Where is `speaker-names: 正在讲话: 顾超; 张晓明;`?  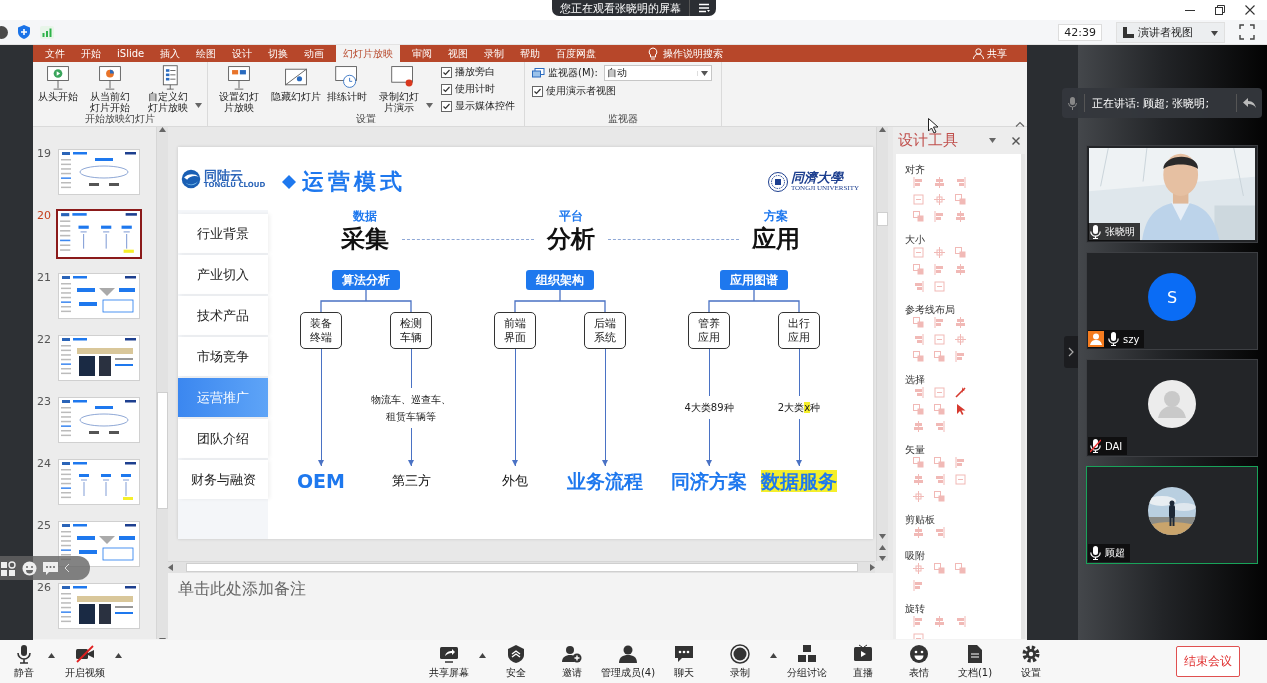 speaker-names: 正在讲话: 顾超; 张晓明; is located at coordinates (1151, 103).